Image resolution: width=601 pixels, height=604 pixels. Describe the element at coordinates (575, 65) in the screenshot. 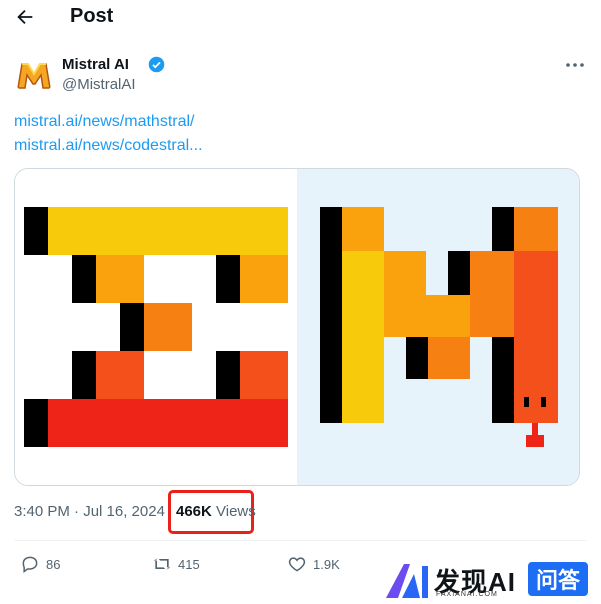

I see `more-icon` at that location.